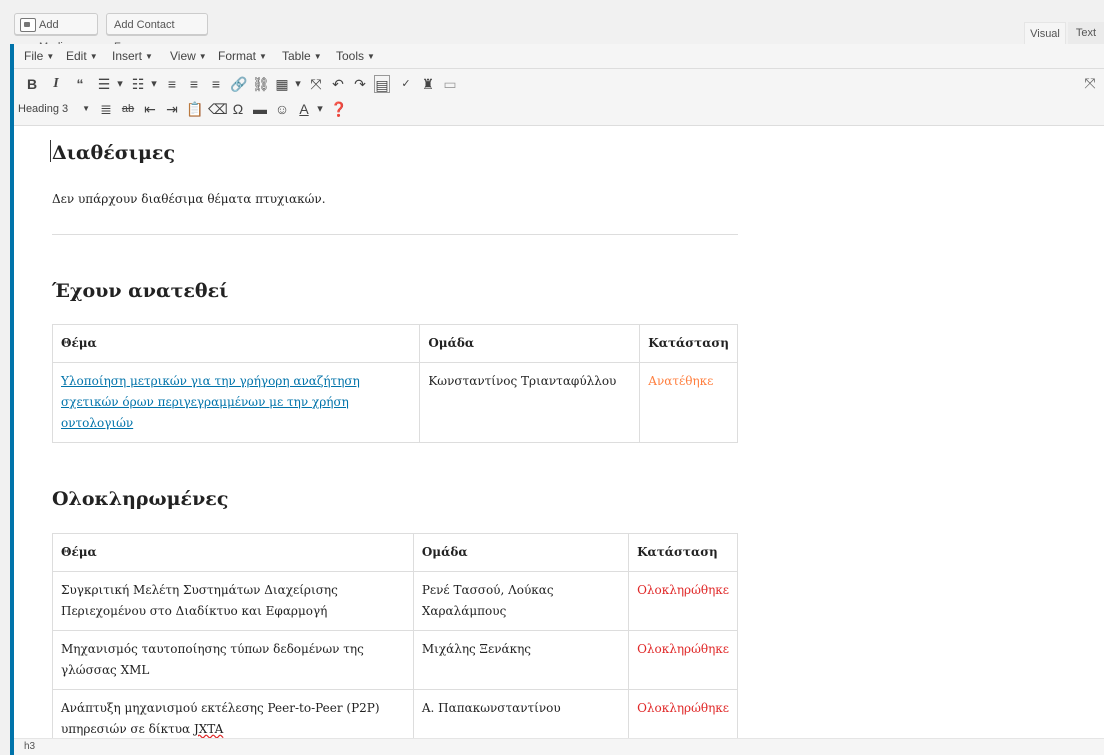  I want to click on media-icon, so click(28, 25).